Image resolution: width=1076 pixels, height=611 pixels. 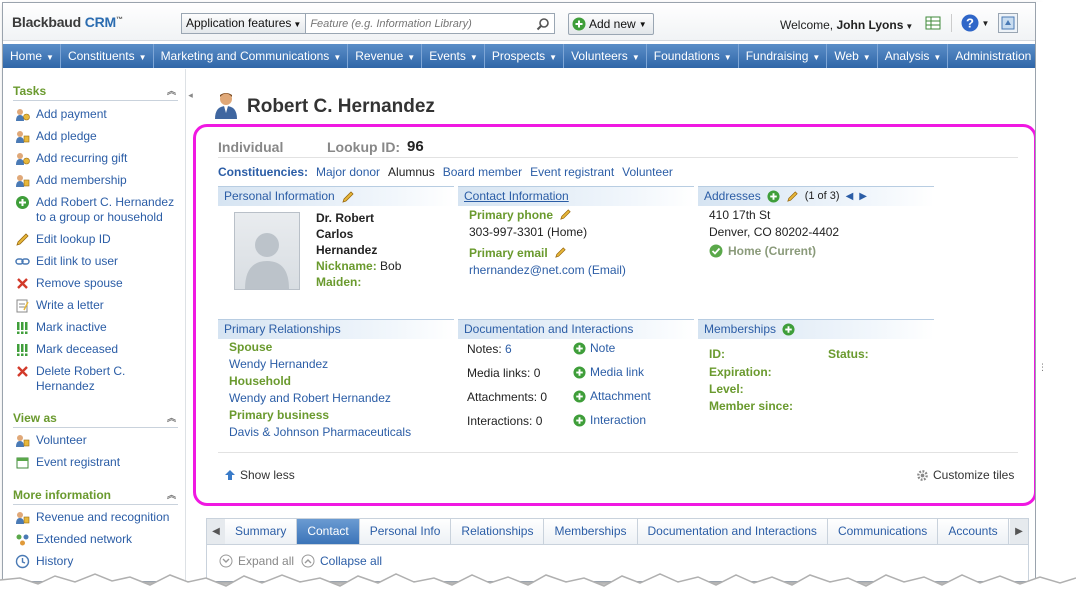 I want to click on search-scope-label: Application features, so click(x=239, y=23).